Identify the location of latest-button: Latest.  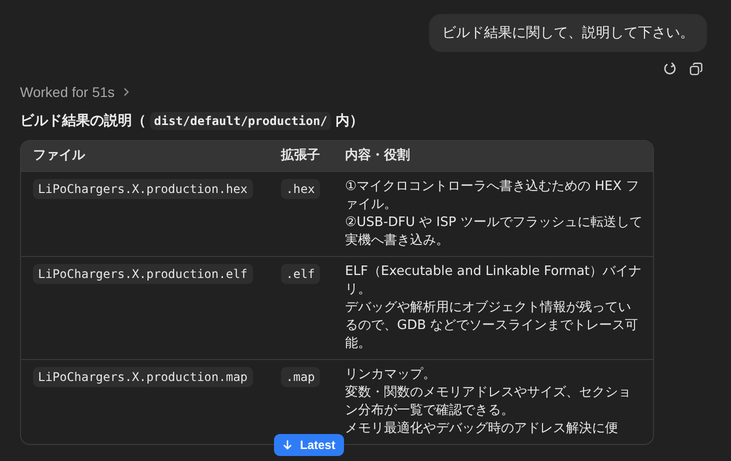
(309, 445).